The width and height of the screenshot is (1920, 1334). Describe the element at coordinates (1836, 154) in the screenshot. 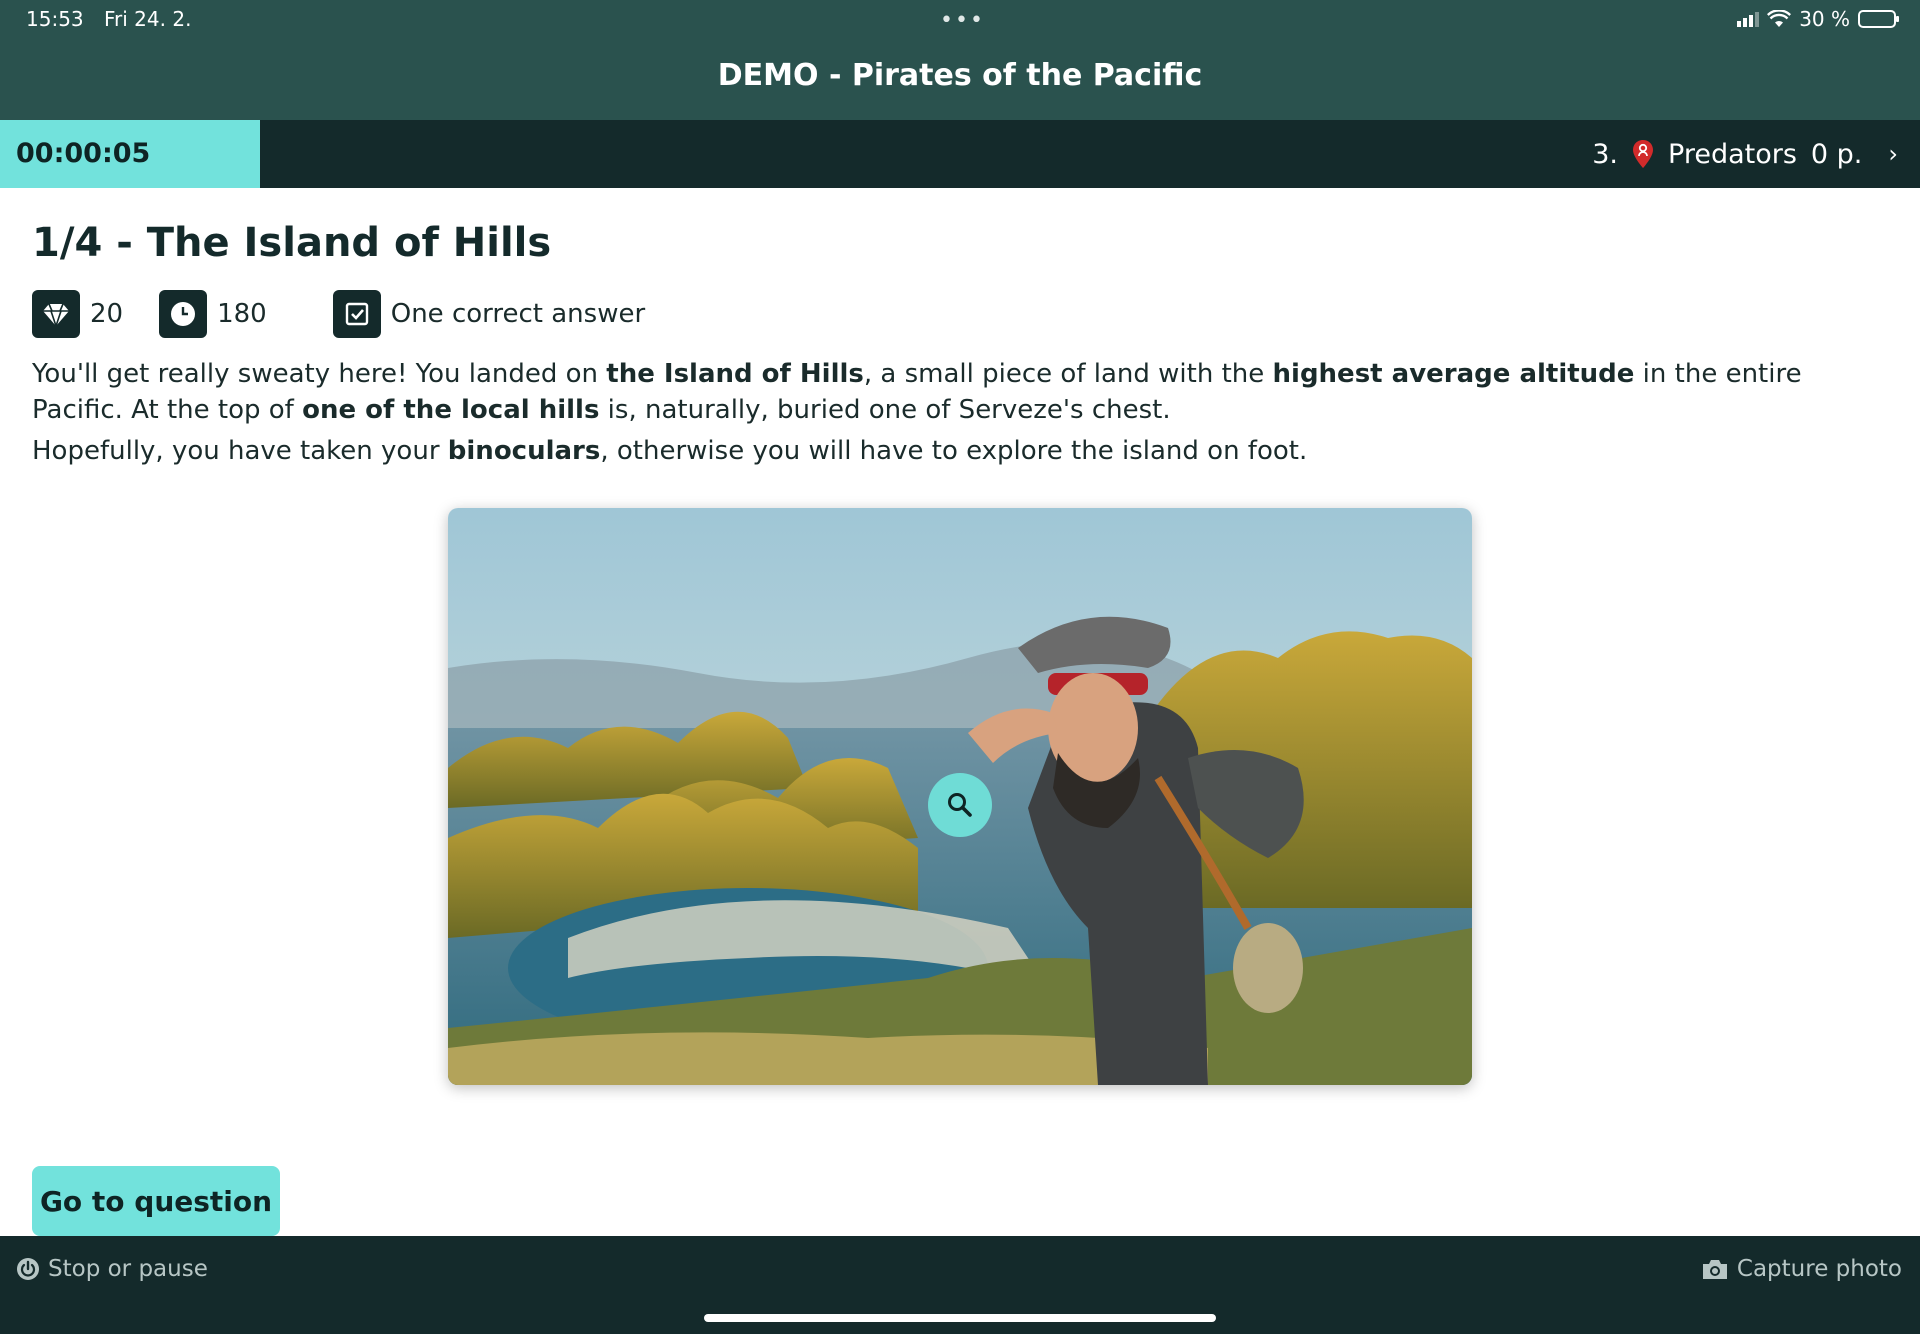

I see `team-points: 0 p.` at that location.